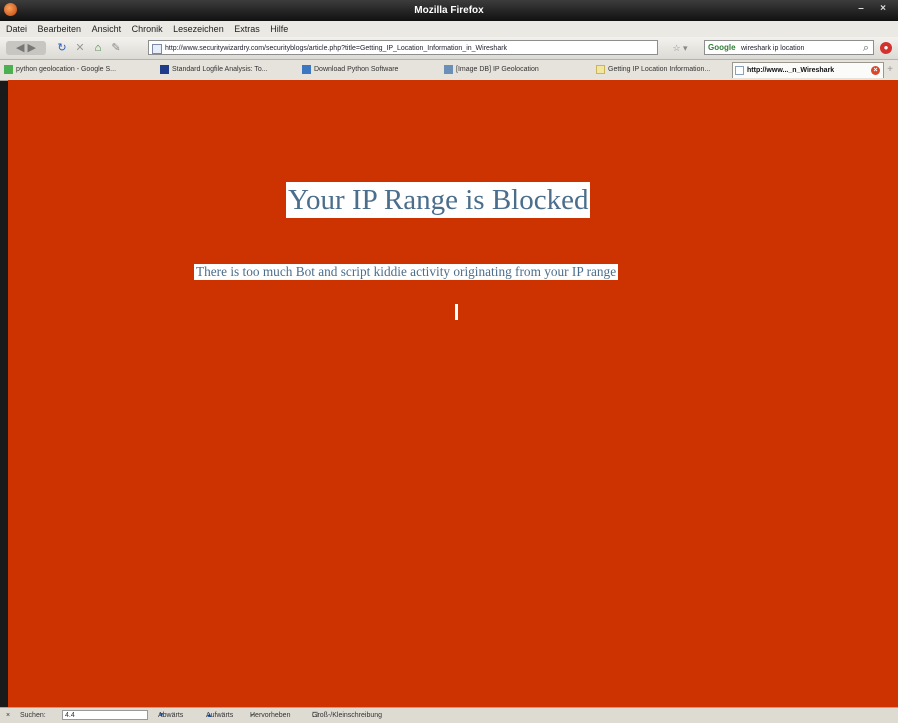 This screenshot has height=723, width=898. What do you see at coordinates (8, 715) in the screenshot?
I see `find-close-icon: ×` at bounding box center [8, 715].